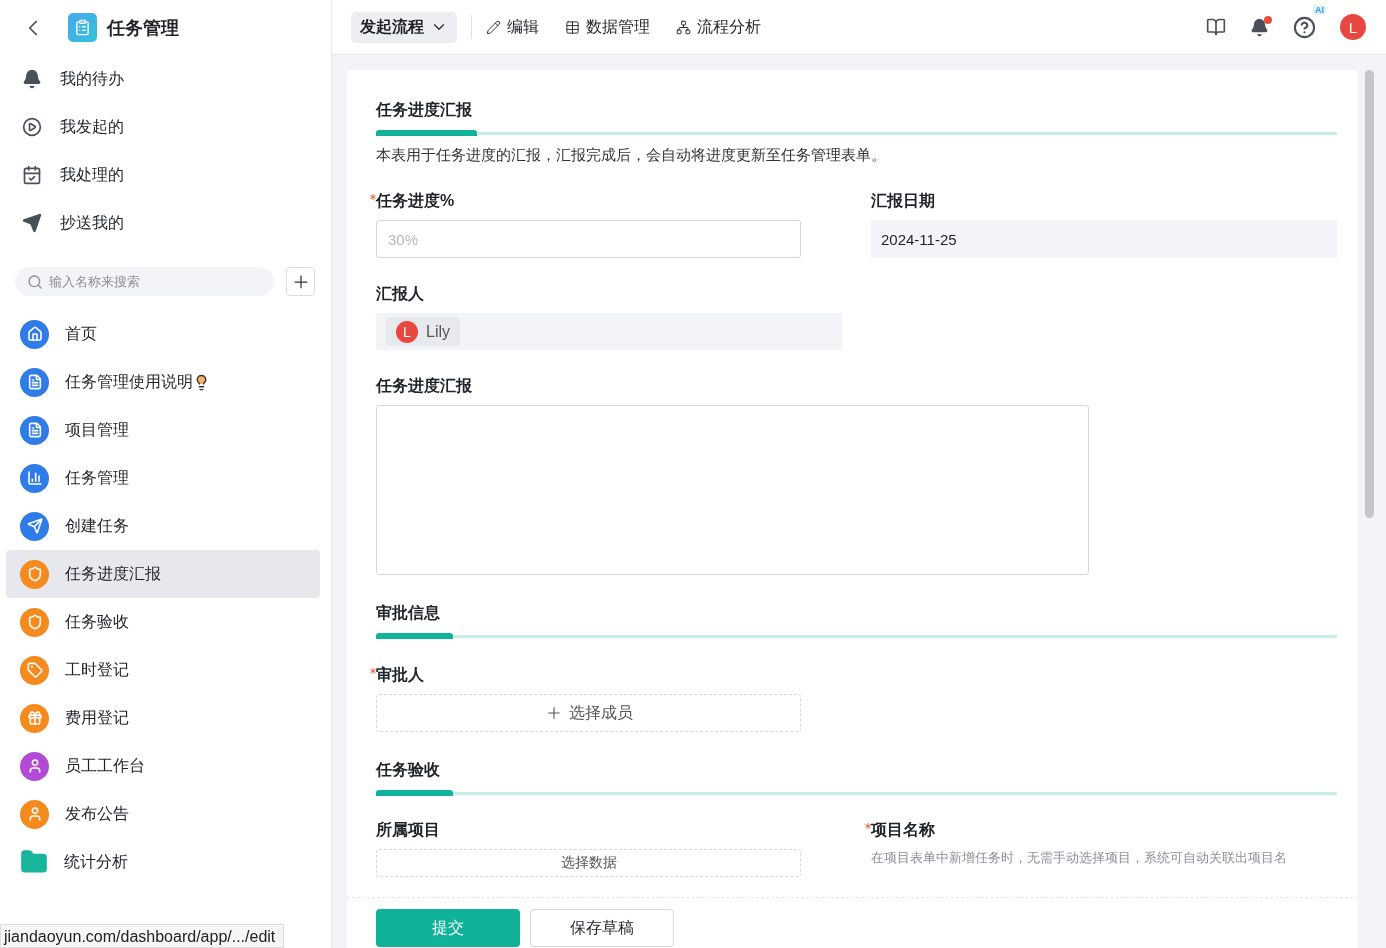  I want to click on toolbar-button: 数据管理, so click(607, 27).